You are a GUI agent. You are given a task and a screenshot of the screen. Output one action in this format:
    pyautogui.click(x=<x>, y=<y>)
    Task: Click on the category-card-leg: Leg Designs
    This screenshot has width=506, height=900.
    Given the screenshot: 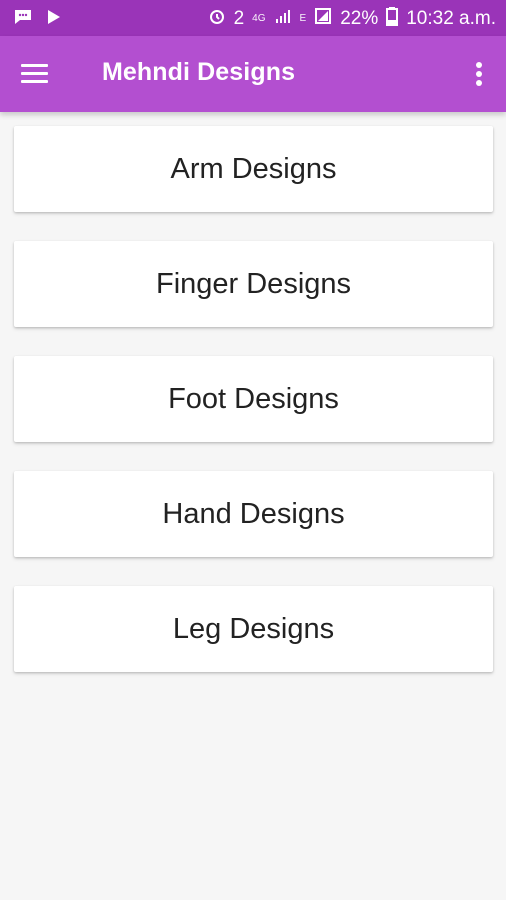 What is the action you would take?
    pyautogui.click(x=253, y=629)
    